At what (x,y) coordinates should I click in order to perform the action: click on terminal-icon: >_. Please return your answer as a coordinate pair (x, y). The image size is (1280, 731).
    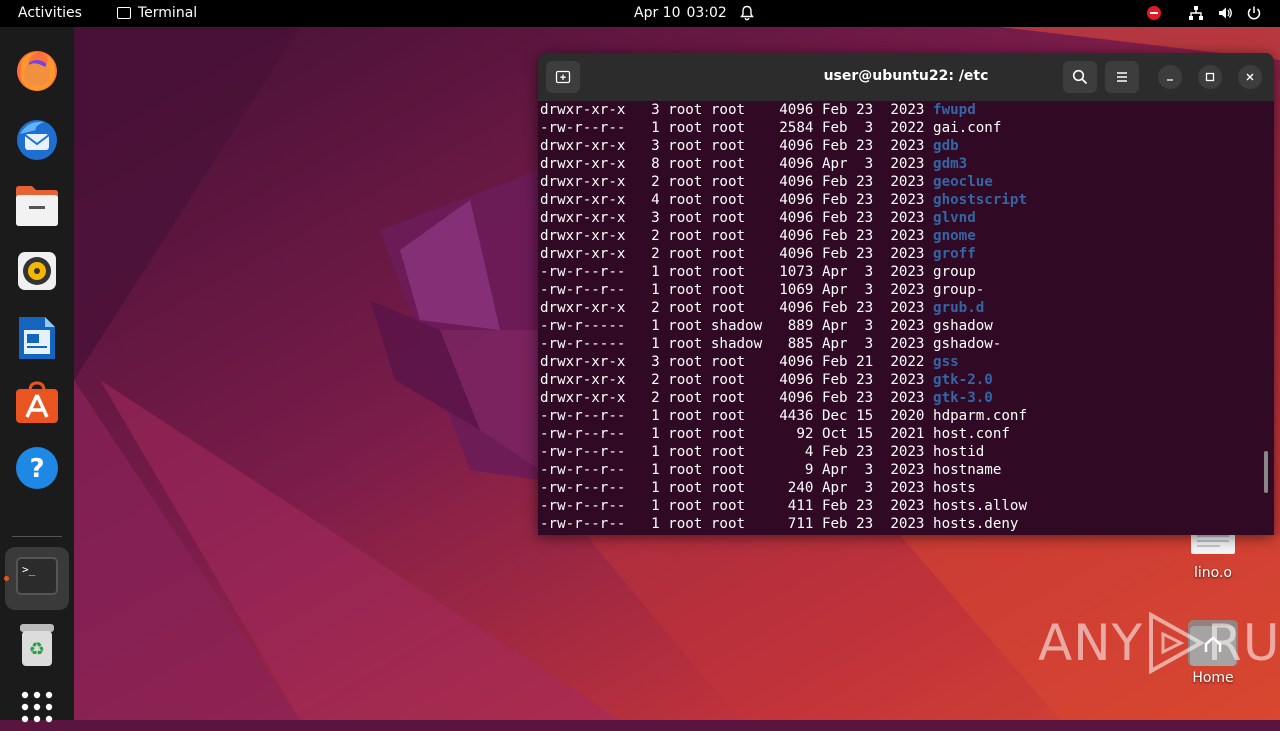
    Looking at the image, I should click on (37, 576).